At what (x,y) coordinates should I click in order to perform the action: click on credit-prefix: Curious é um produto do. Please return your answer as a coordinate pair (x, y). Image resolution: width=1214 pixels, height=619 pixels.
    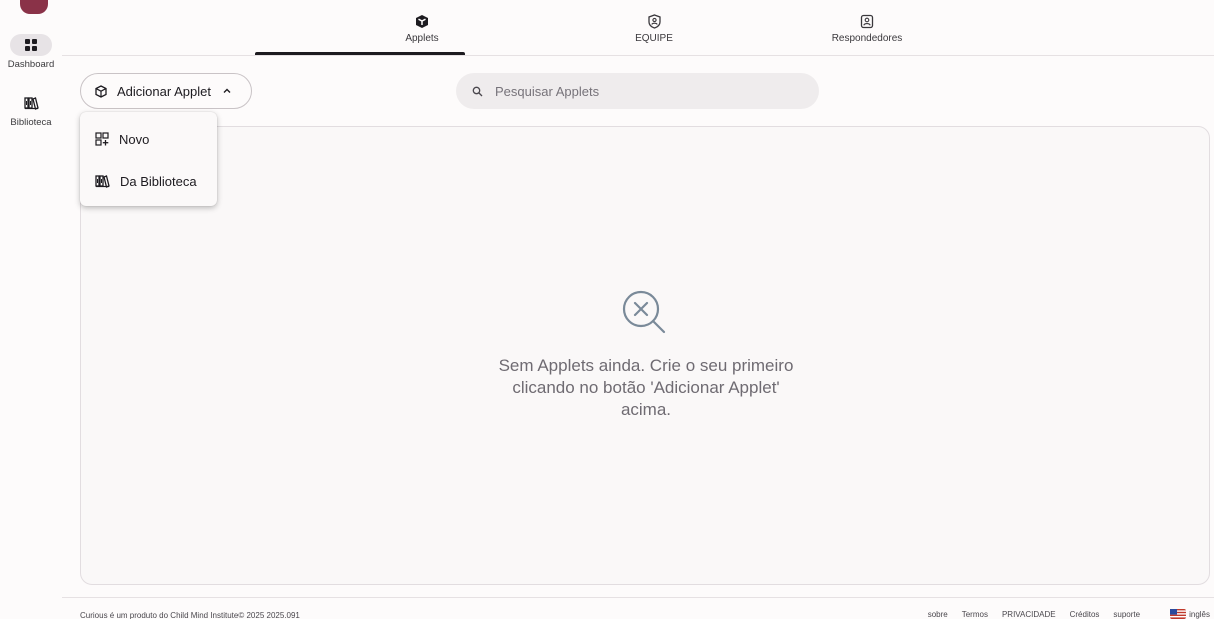
    Looking at the image, I should click on (124, 615).